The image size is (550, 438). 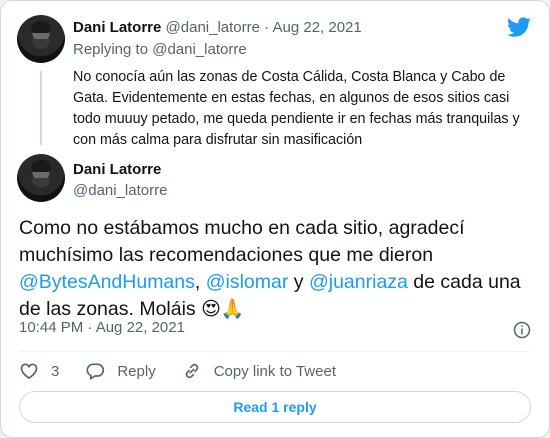 I want to click on replying-to-label: Replying to, so click(x=111, y=49).